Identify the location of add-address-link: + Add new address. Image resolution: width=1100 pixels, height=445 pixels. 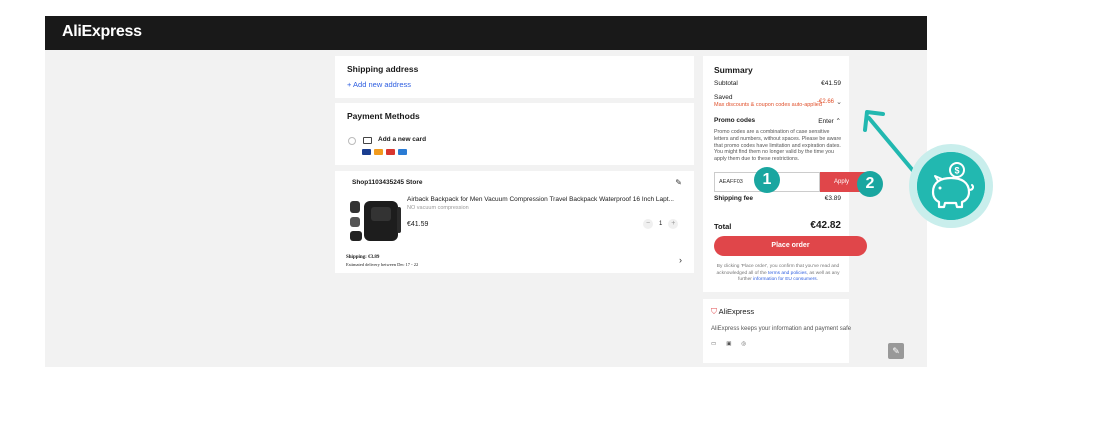
(379, 84).